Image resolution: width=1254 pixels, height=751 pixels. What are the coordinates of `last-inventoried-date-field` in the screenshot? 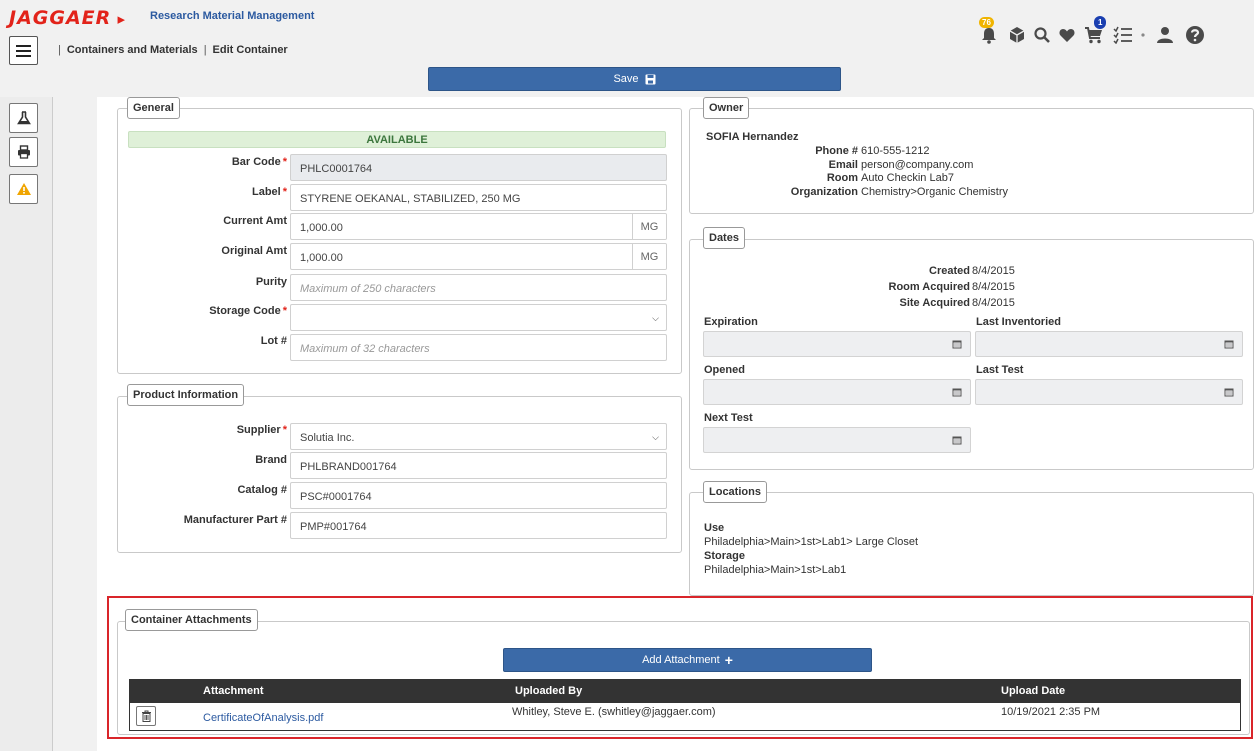 It's located at (1109, 344).